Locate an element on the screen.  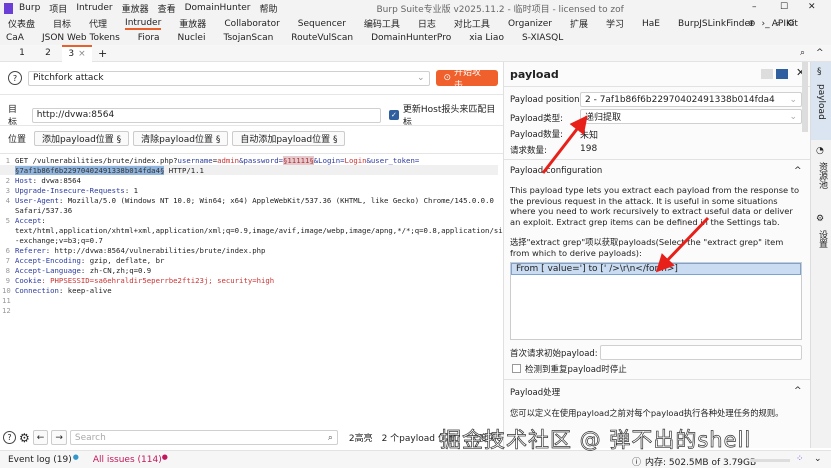
annotation-arrows is located at coordinates (625, 194).